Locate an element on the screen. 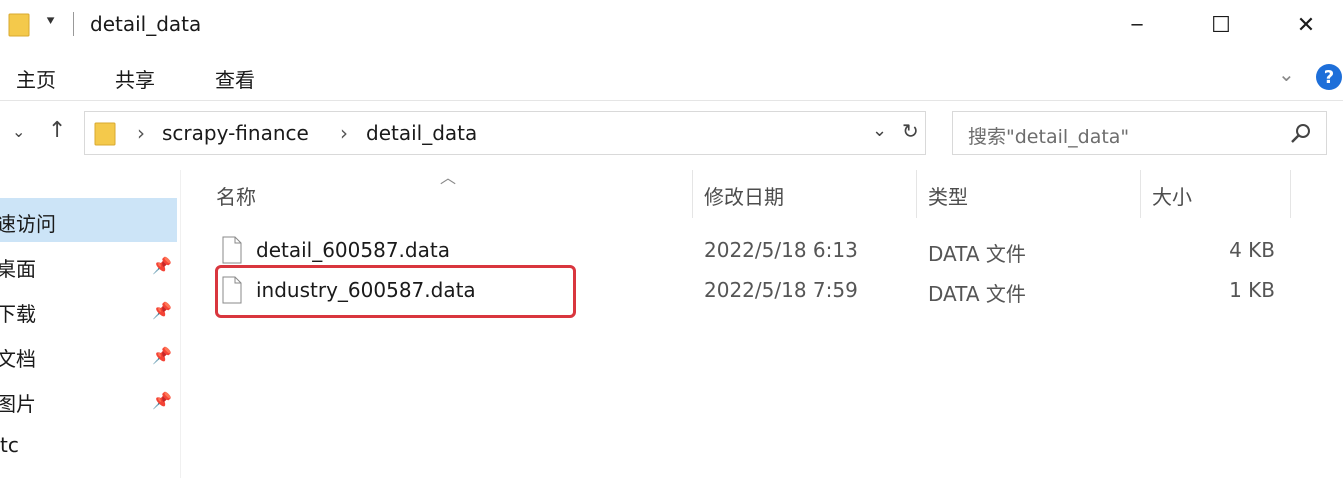 The height and width of the screenshot is (478, 1343). help-label: ? is located at coordinates (1329, 77).